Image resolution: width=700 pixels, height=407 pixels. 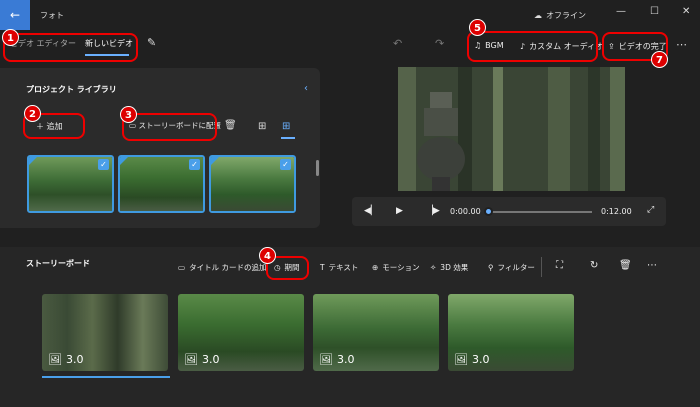 What do you see at coordinates (652, 265) in the screenshot?
I see `more-options-icon: ⋯` at bounding box center [652, 265].